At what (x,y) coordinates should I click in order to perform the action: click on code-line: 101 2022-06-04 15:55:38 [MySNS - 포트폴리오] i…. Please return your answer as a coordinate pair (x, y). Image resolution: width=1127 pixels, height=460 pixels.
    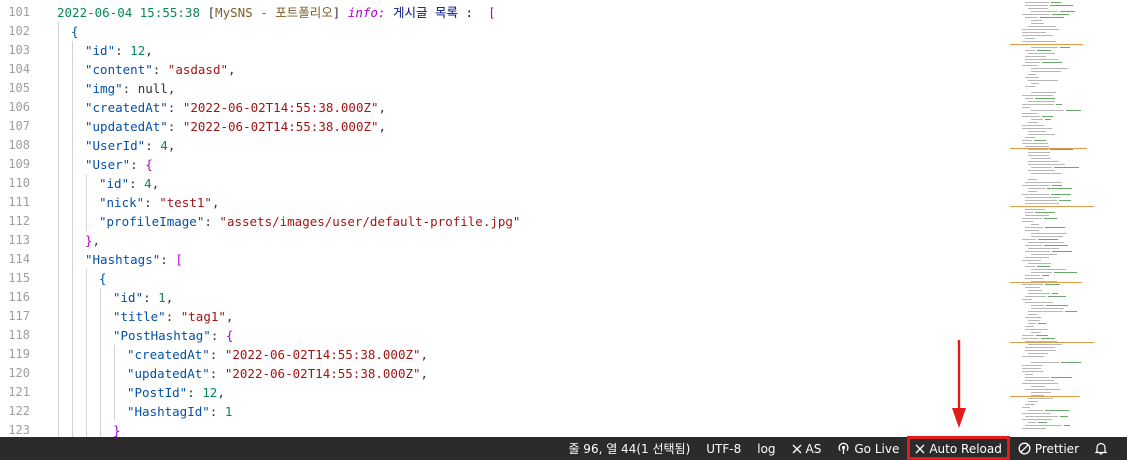
    Looking at the image, I should click on (500, 12).